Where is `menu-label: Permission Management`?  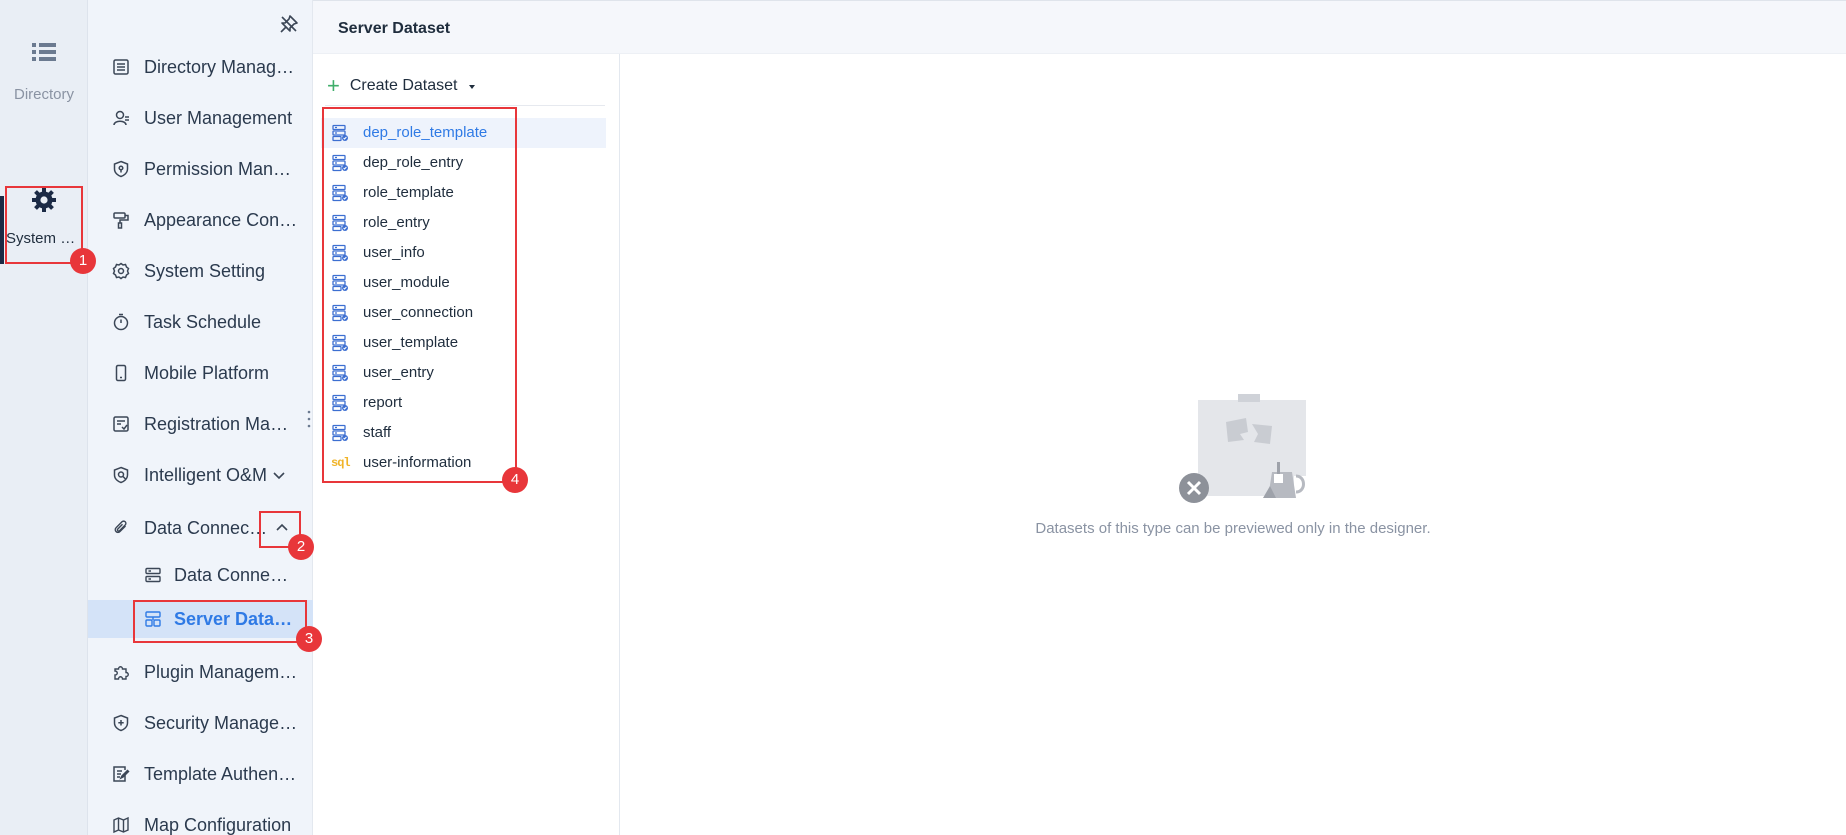 menu-label: Permission Management is located at coordinates (221, 168).